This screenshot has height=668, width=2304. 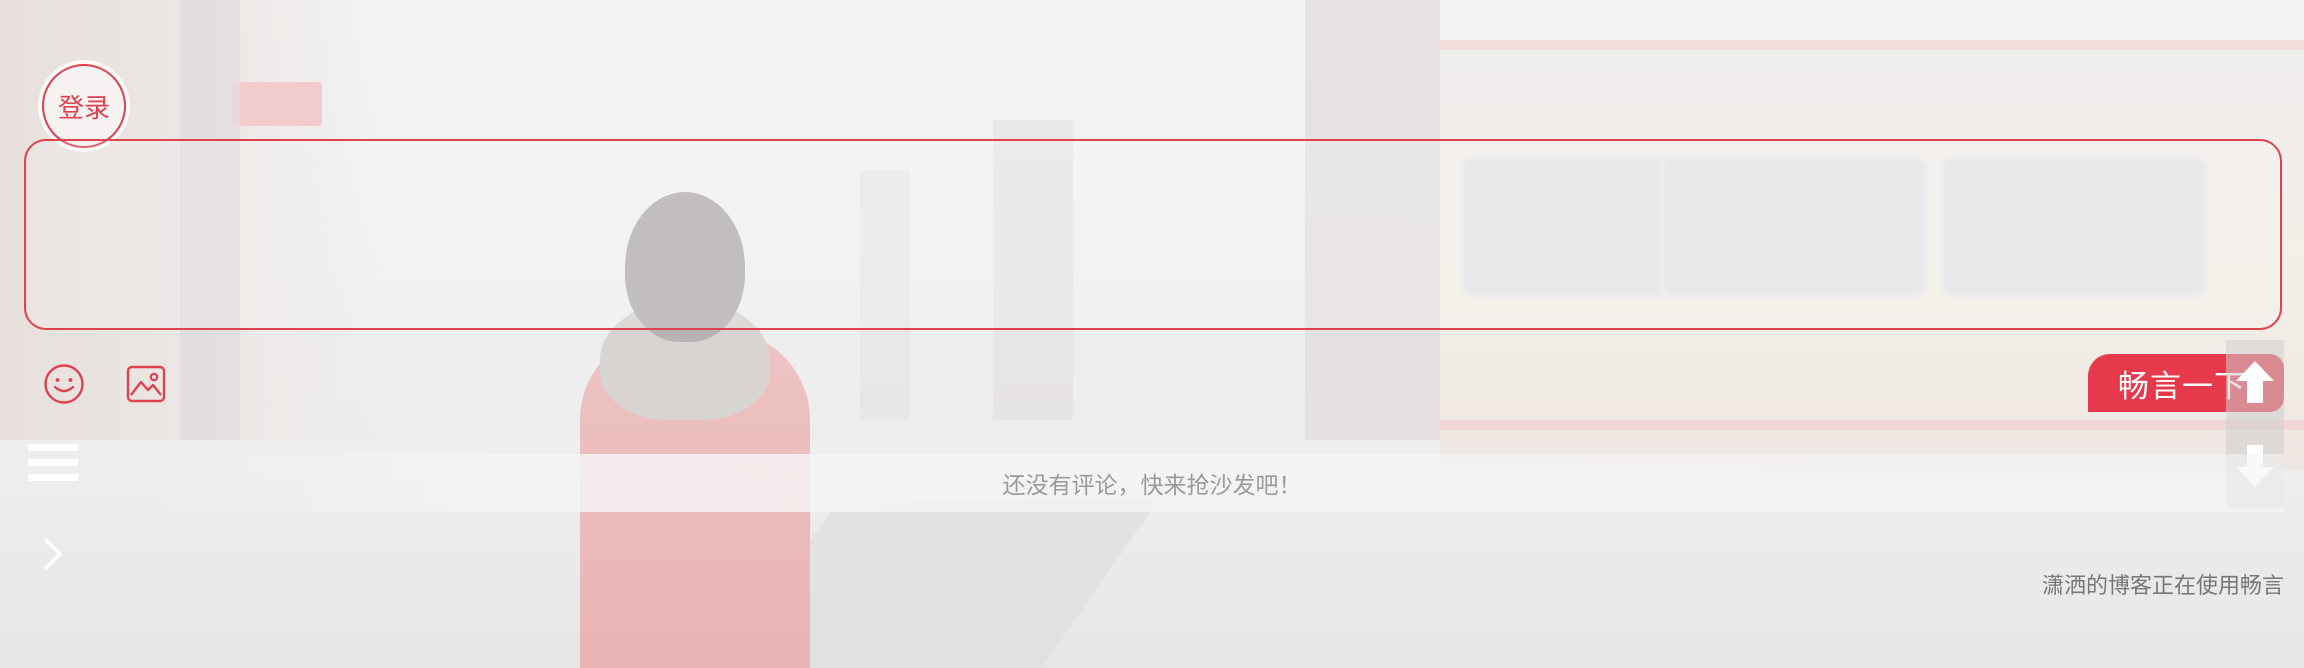 I want to click on login-button: 登录, so click(x=84, y=106).